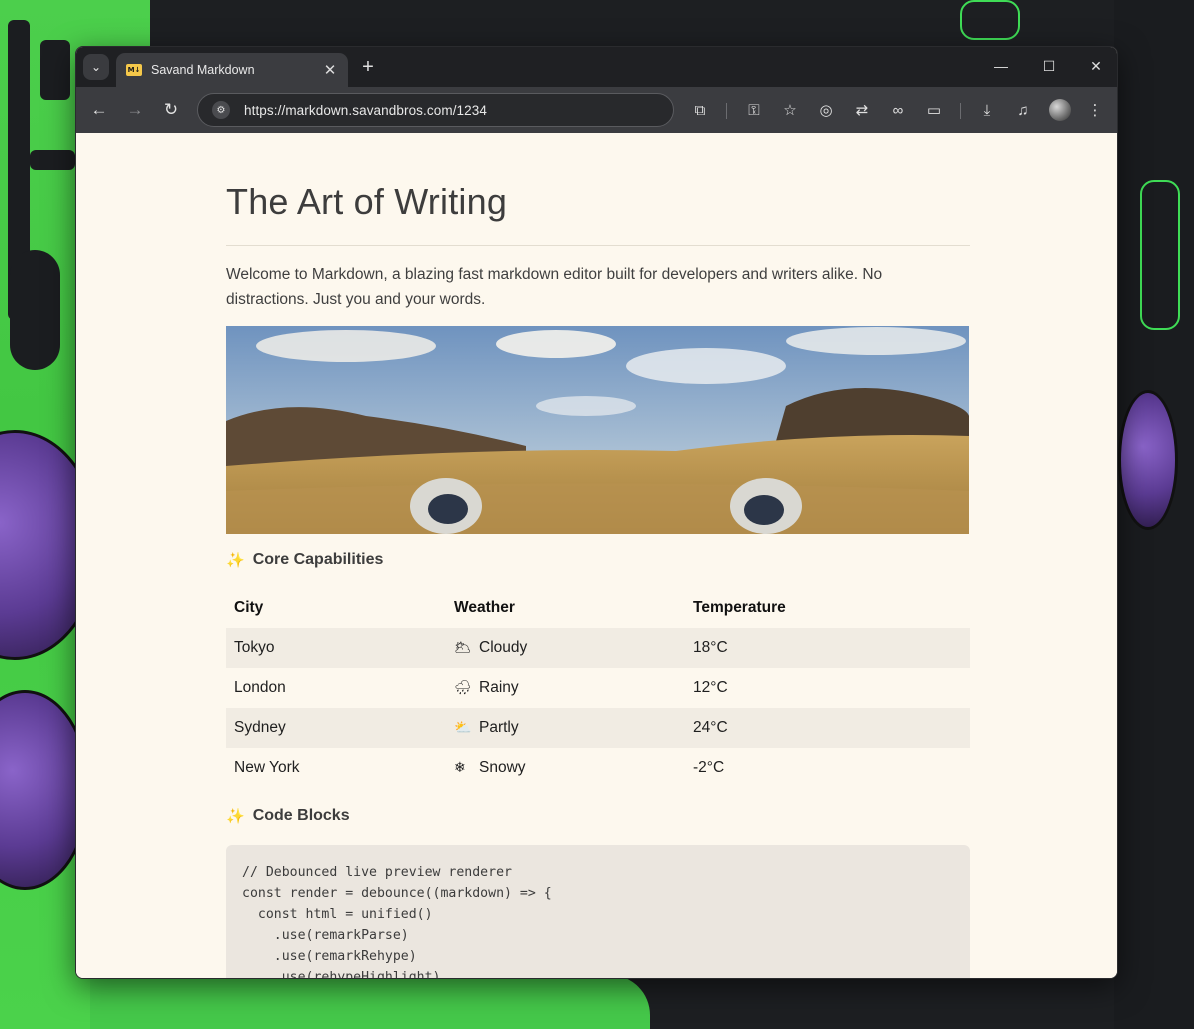 This screenshot has width=1194, height=1029. What do you see at coordinates (463, 727) in the screenshot?
I see `partly-cloudy-weather-icon: ⛅` at bounding box center [463, 727].